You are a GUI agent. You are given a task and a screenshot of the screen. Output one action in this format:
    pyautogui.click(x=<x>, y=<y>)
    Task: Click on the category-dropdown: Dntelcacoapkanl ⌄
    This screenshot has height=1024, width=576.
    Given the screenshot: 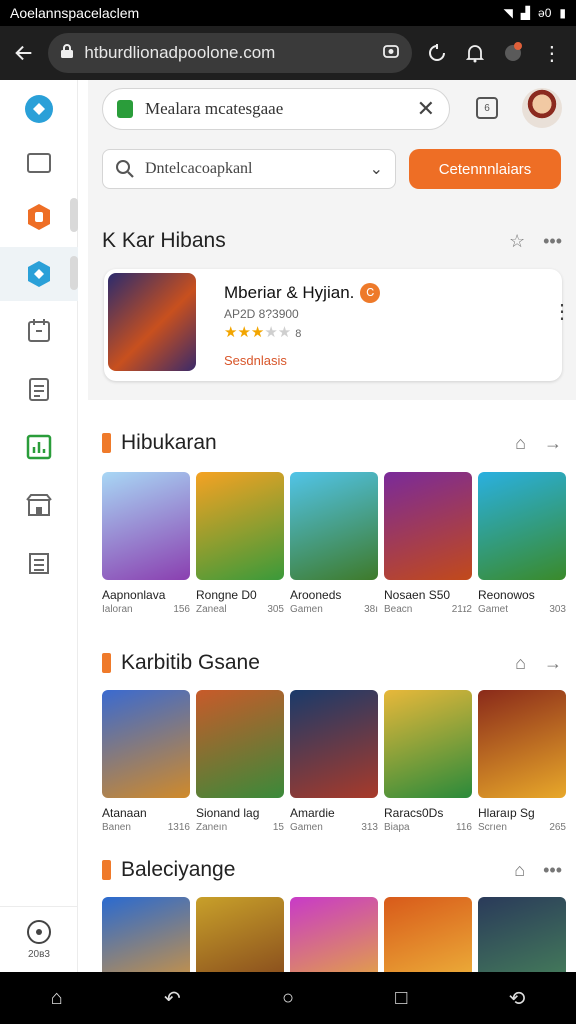 What is the action you would take?
    pyautogui.click(x=249, y=169)
    